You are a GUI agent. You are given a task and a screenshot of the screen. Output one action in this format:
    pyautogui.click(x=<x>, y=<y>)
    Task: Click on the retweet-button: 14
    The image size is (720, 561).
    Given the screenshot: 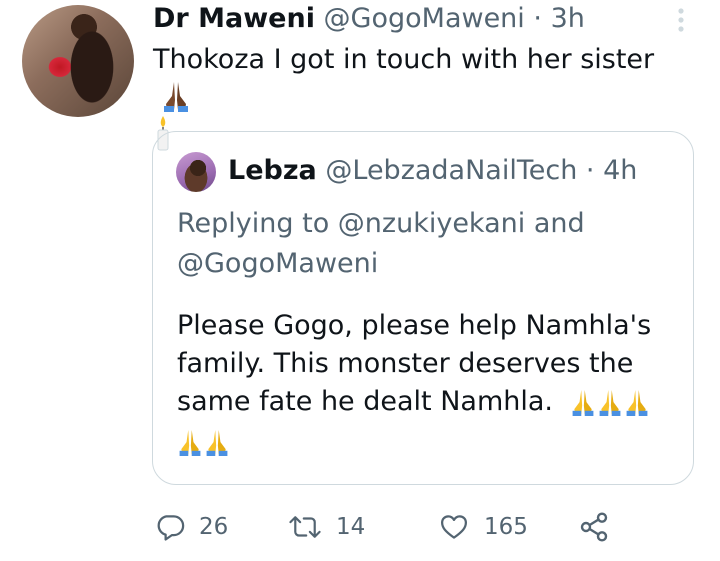 What is the action you would take?
    pyautogui.click(x=326, y=527)
    